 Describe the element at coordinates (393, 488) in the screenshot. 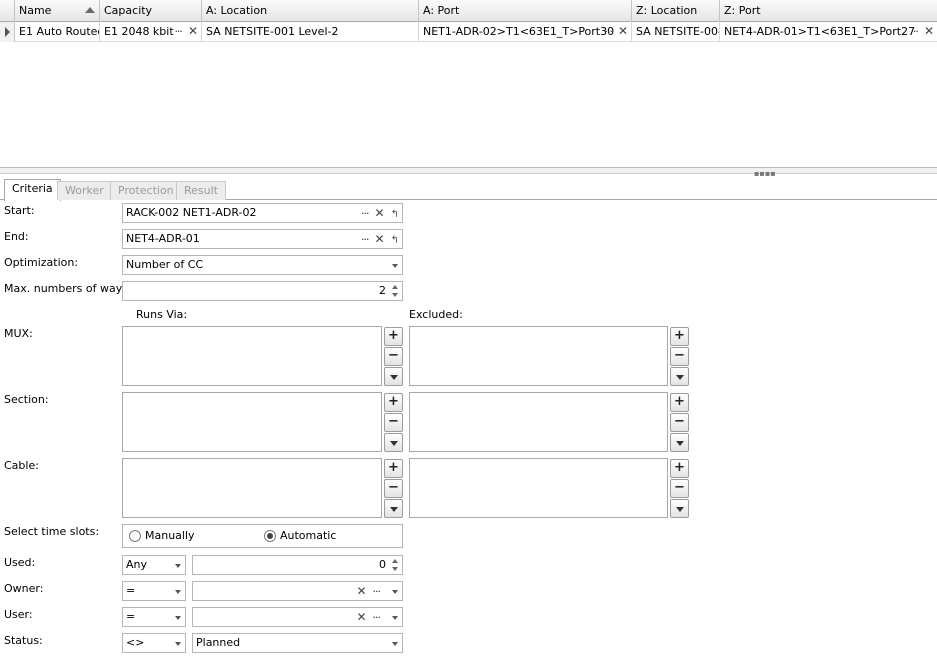

I see `cable-runs-via-remove-button: −` at that location.